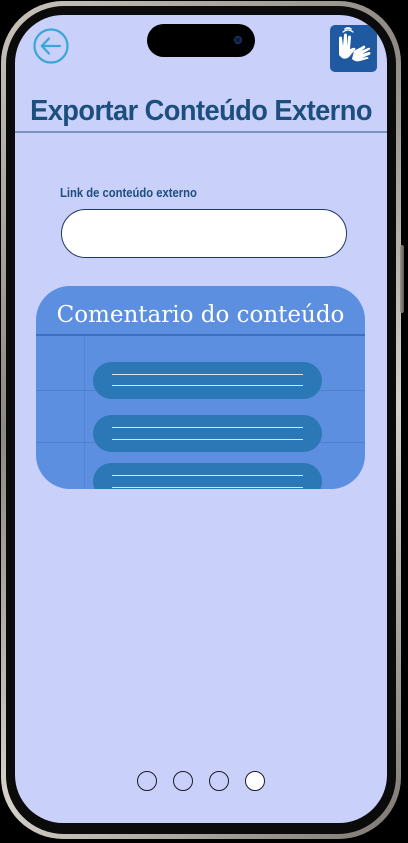  What do you see at coordinates (402, 279) in the screenshot?
I see `power-button` at bounding box center [402, 279].